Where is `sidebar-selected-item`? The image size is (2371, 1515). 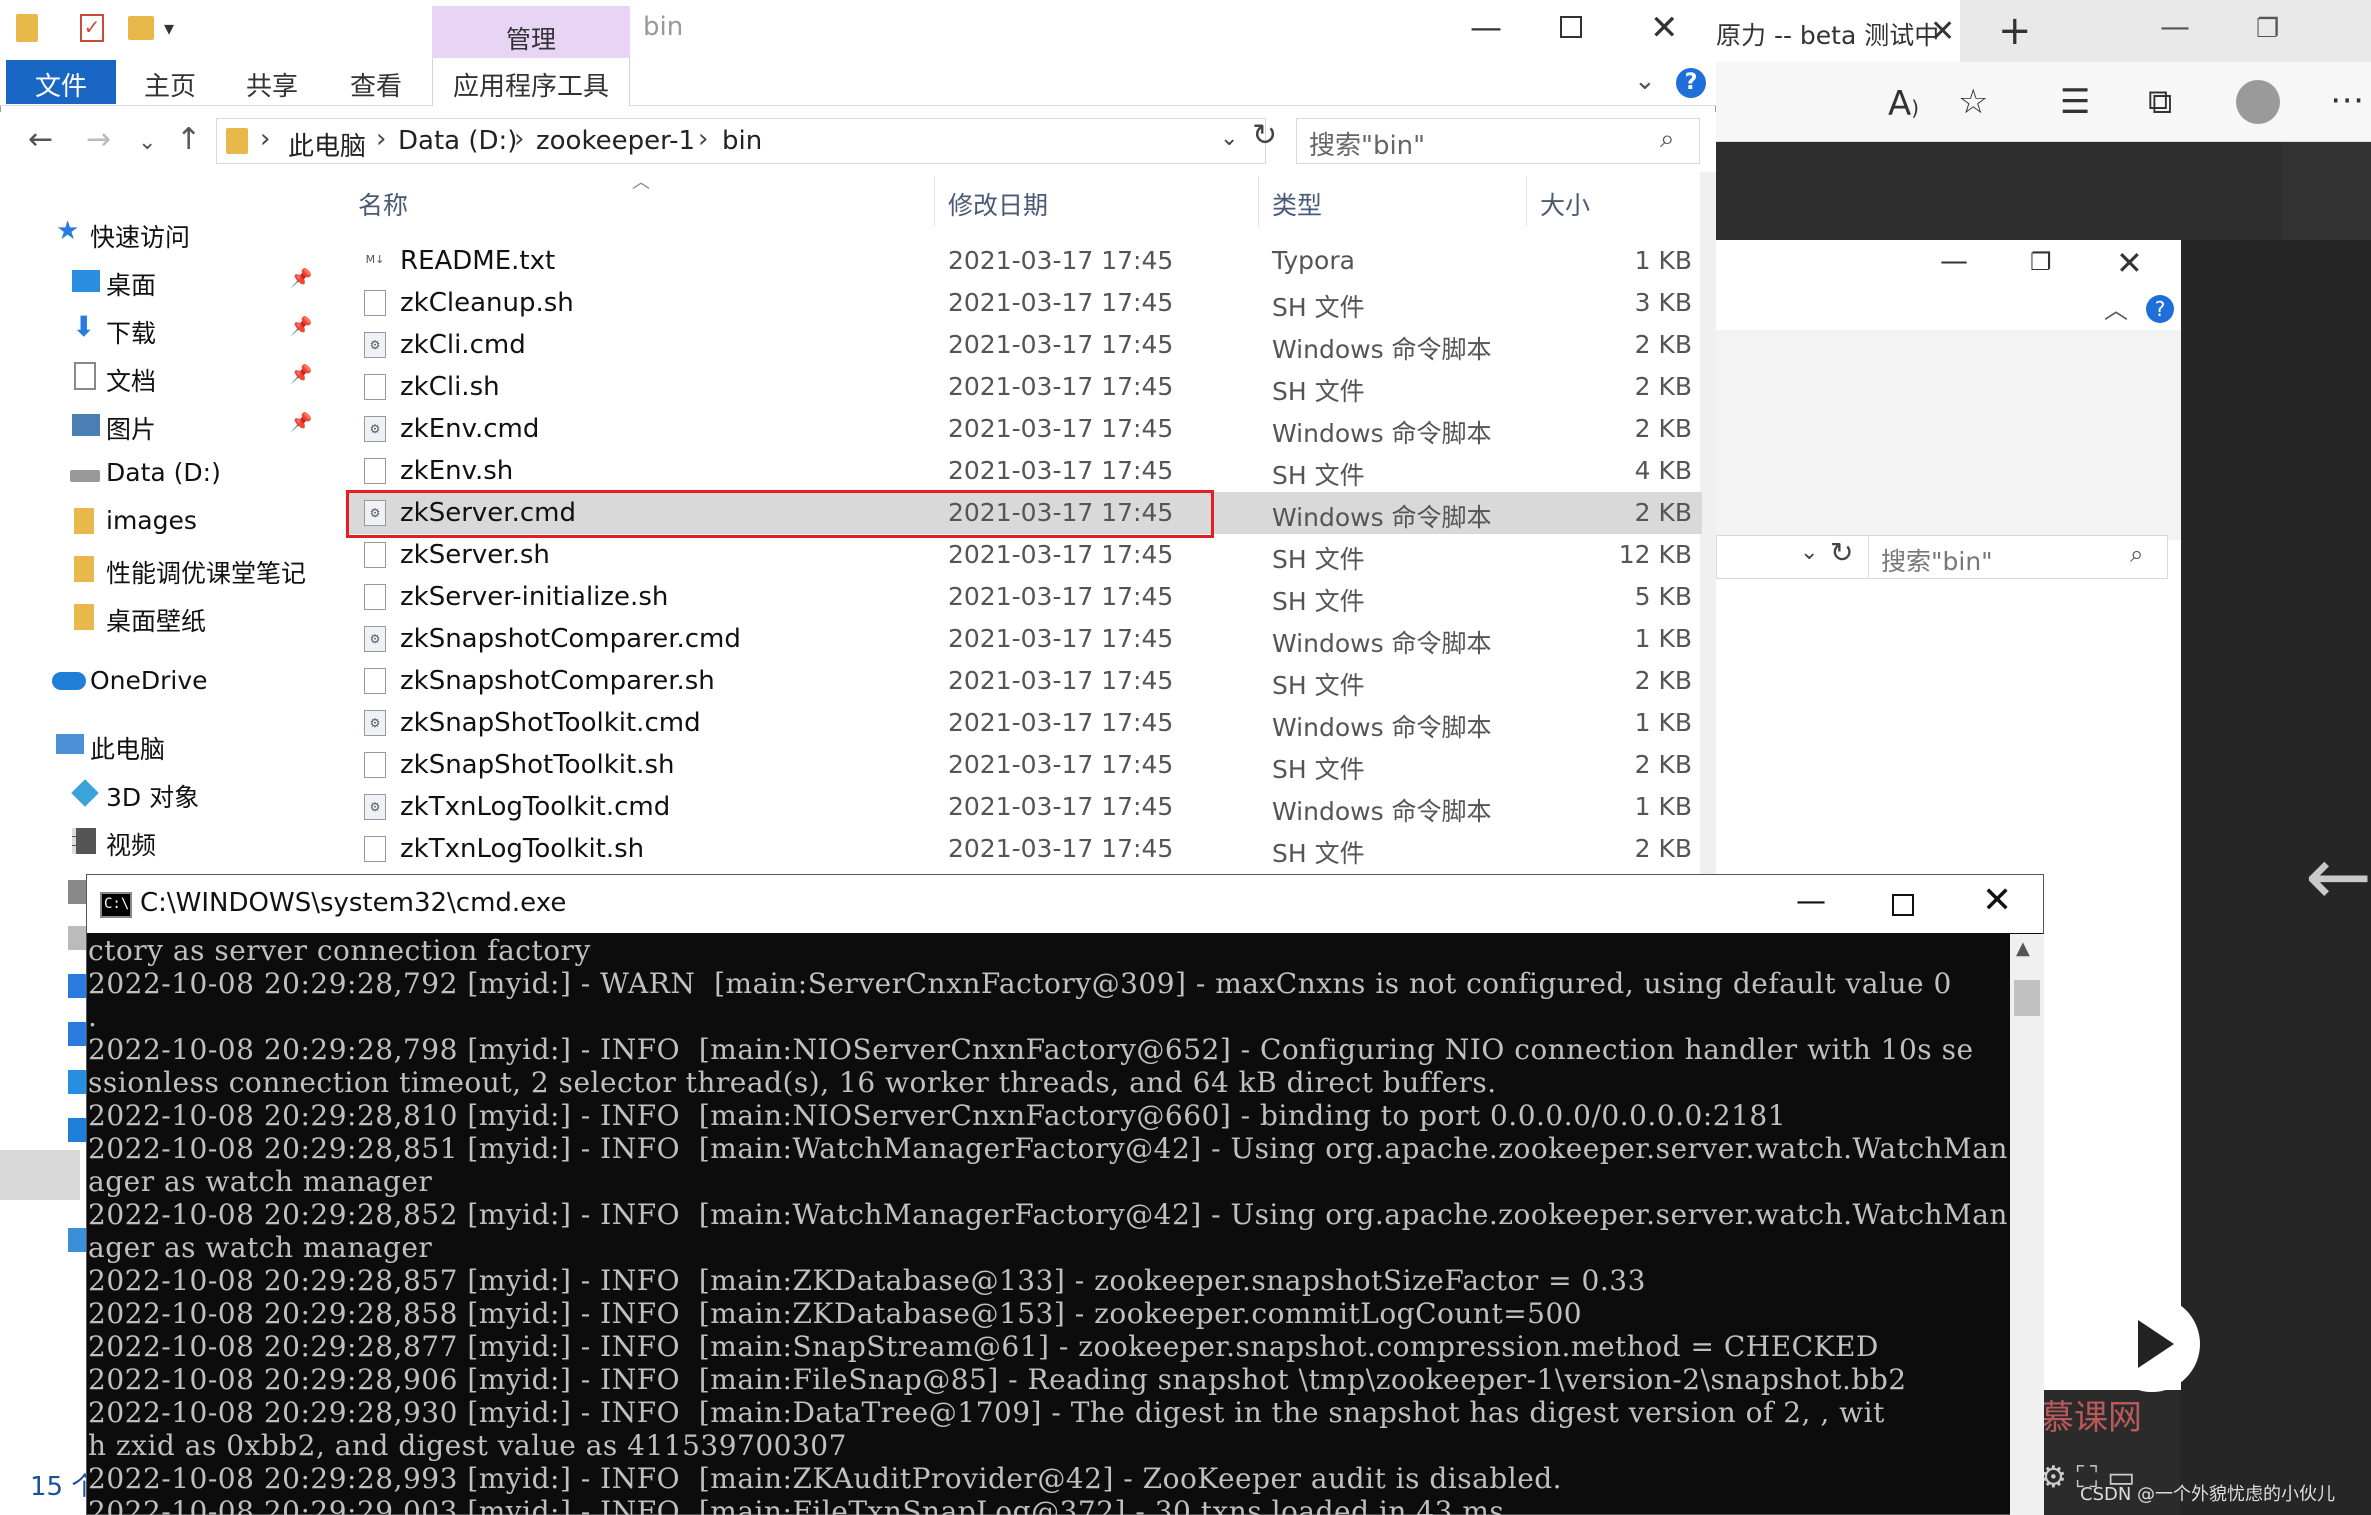 sidebar-selected-item is located at coordinates (40, 1175).